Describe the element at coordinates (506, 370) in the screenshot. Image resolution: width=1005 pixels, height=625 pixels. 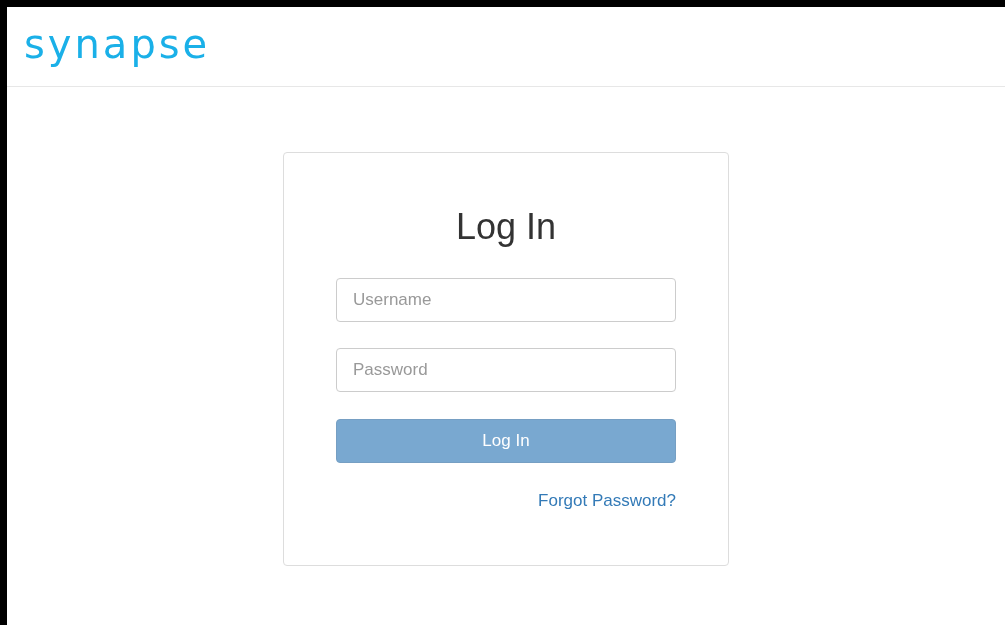
I see `input-field: Password` at that location.